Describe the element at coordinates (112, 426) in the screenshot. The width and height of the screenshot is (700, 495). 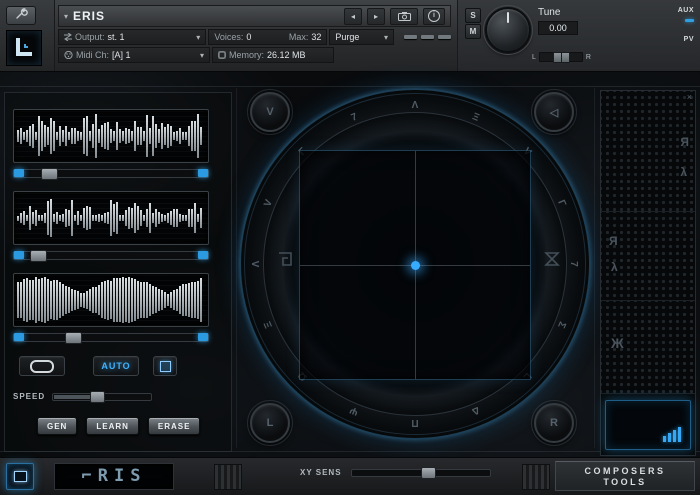
I see `learn-button: LEARN` at that location.